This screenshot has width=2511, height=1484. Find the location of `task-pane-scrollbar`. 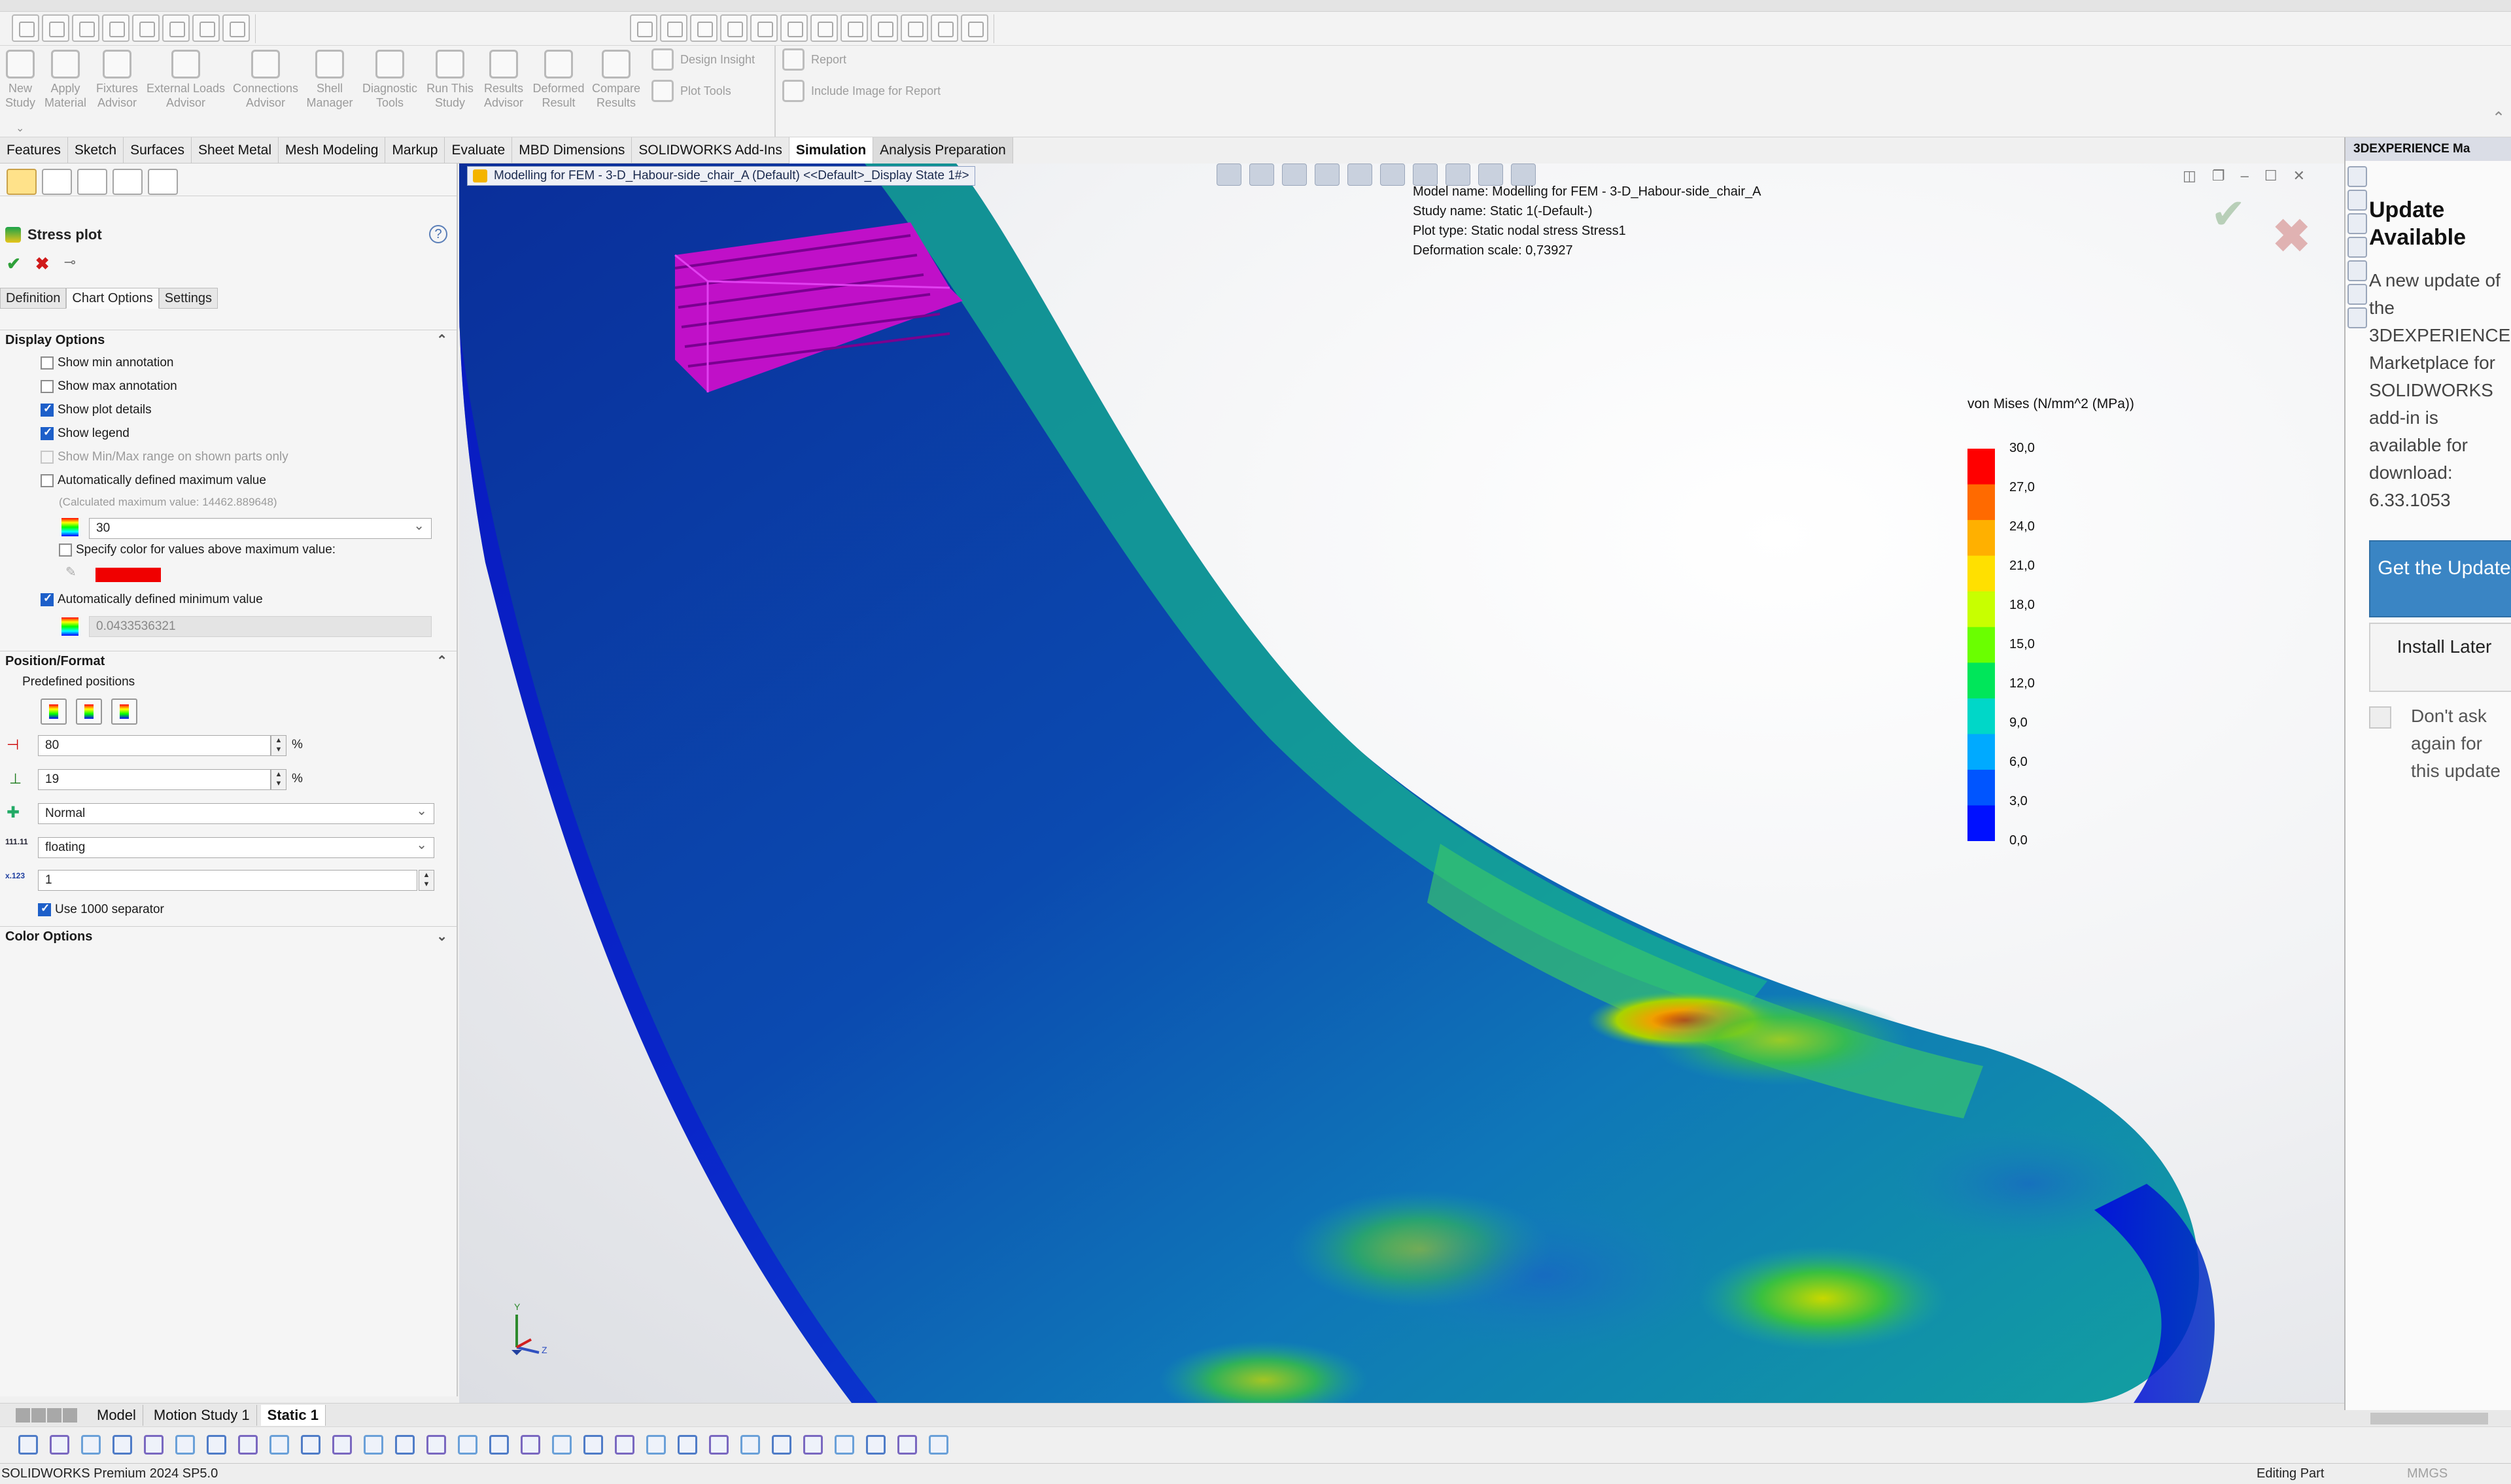

task-pane-scrollbar is located at coordinates (2428, 1418).